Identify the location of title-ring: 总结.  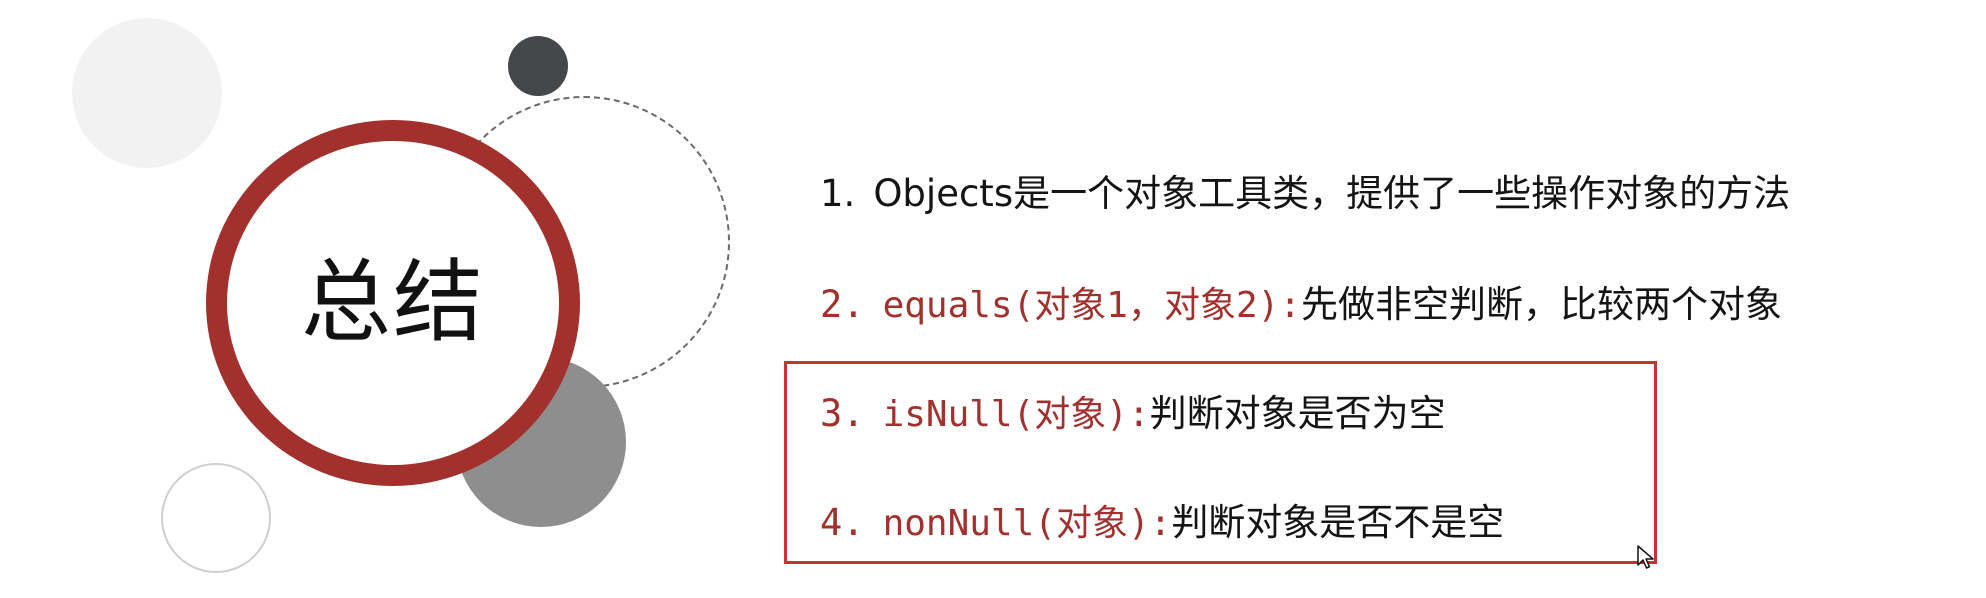
(393, 303).